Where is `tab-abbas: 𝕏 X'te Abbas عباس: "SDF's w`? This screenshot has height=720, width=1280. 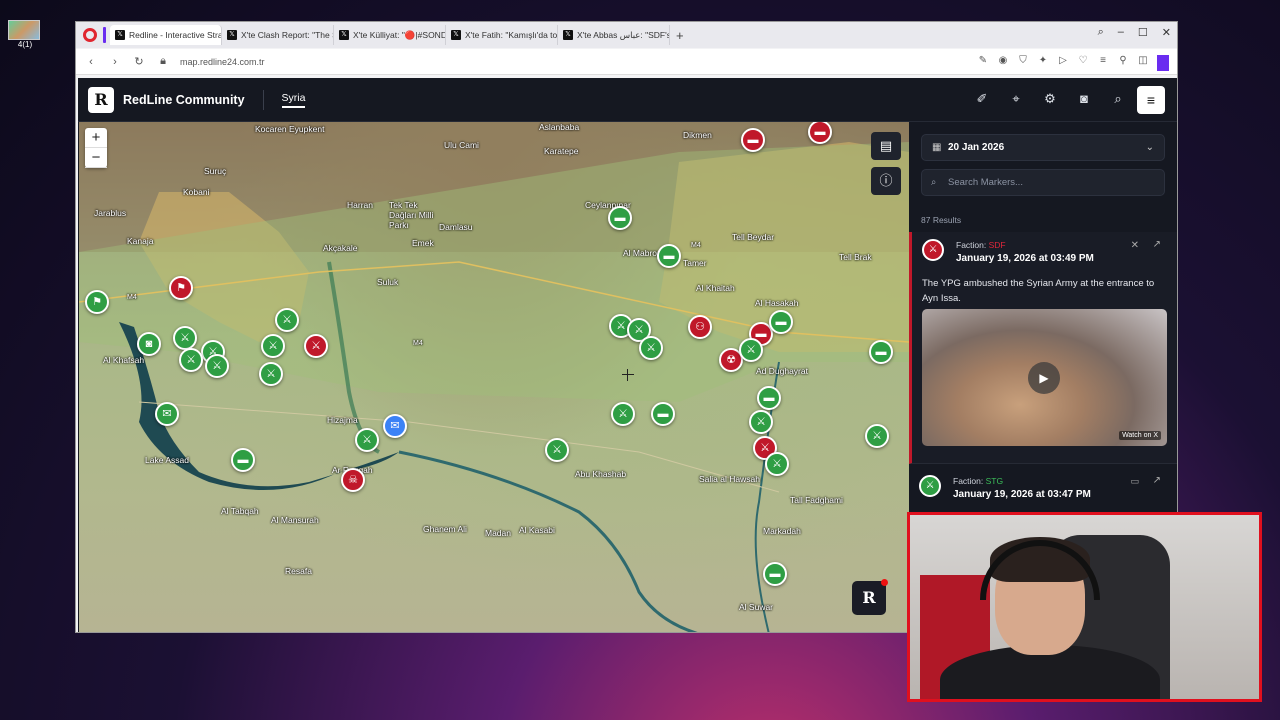 tab-abbas: 𝕏 X'te Abbas عباس: "SDF's w is located at coordinates (614, 35).